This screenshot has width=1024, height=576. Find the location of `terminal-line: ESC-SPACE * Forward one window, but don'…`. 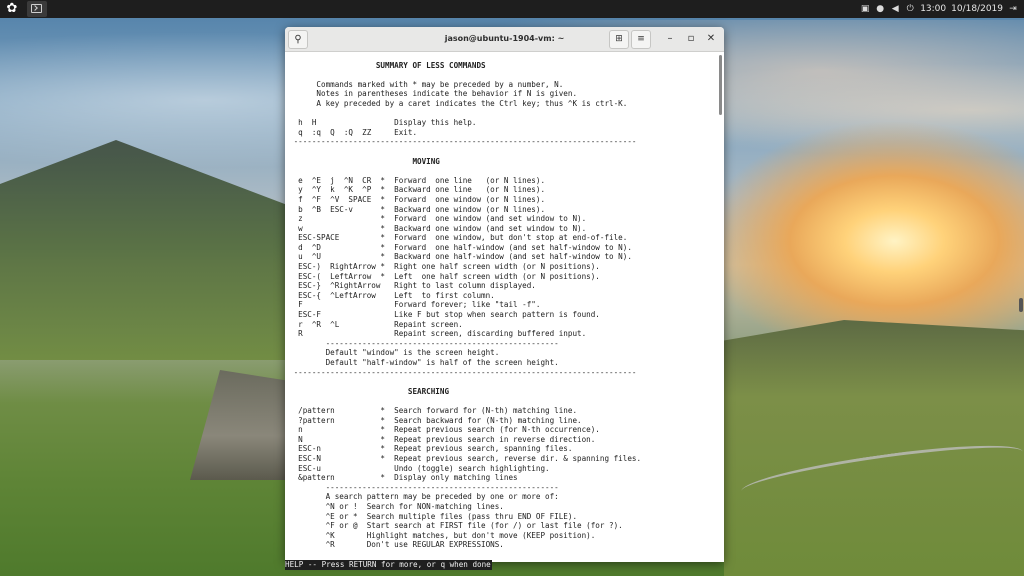

terminal-line: ESC-SPACE * Forward one window, but don'… is located at coordinates (458, 238).